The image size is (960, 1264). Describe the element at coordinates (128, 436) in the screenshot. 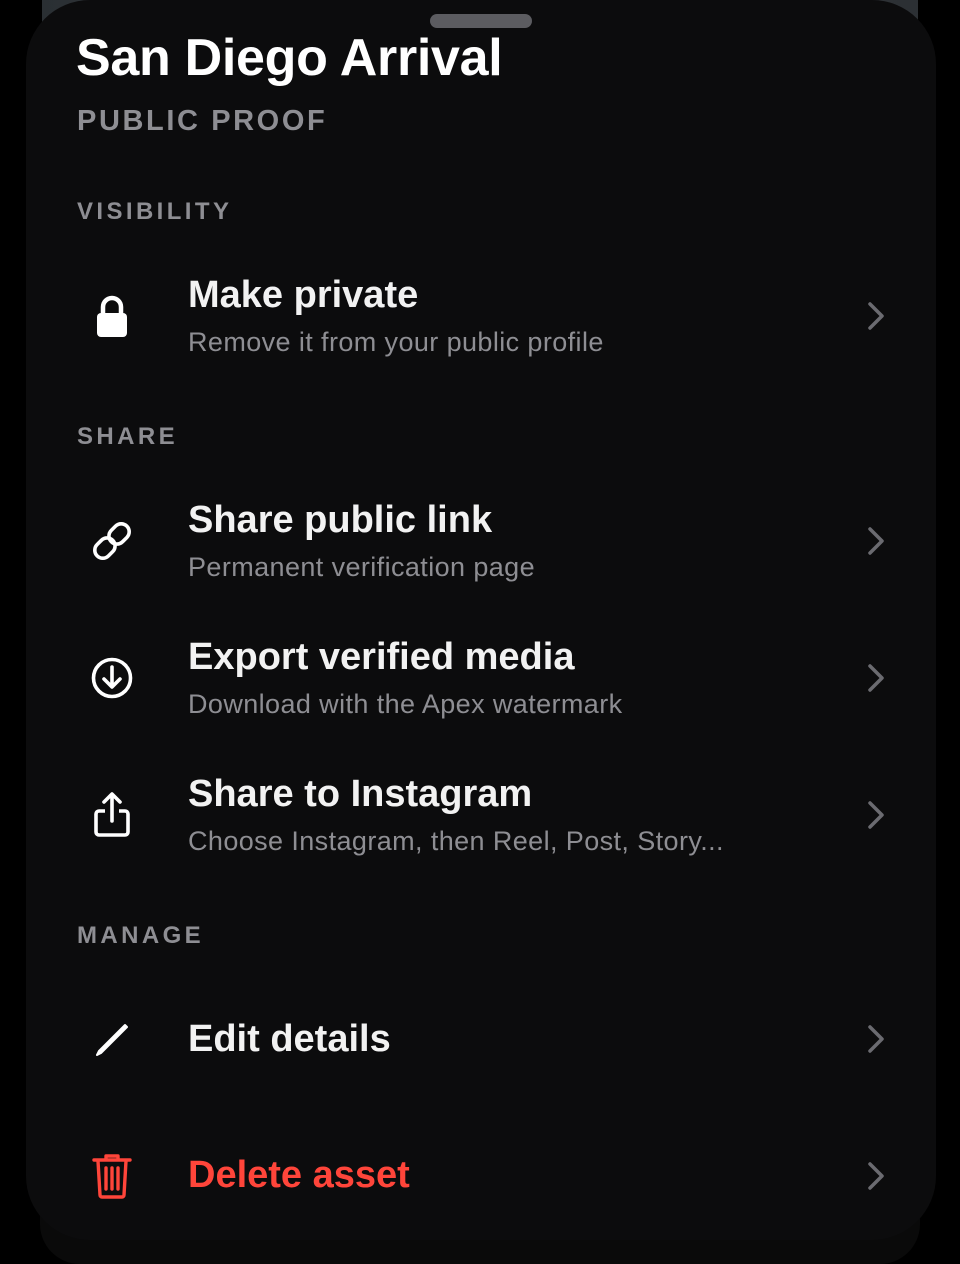

I see `section-header-share: SHARE` at that location.